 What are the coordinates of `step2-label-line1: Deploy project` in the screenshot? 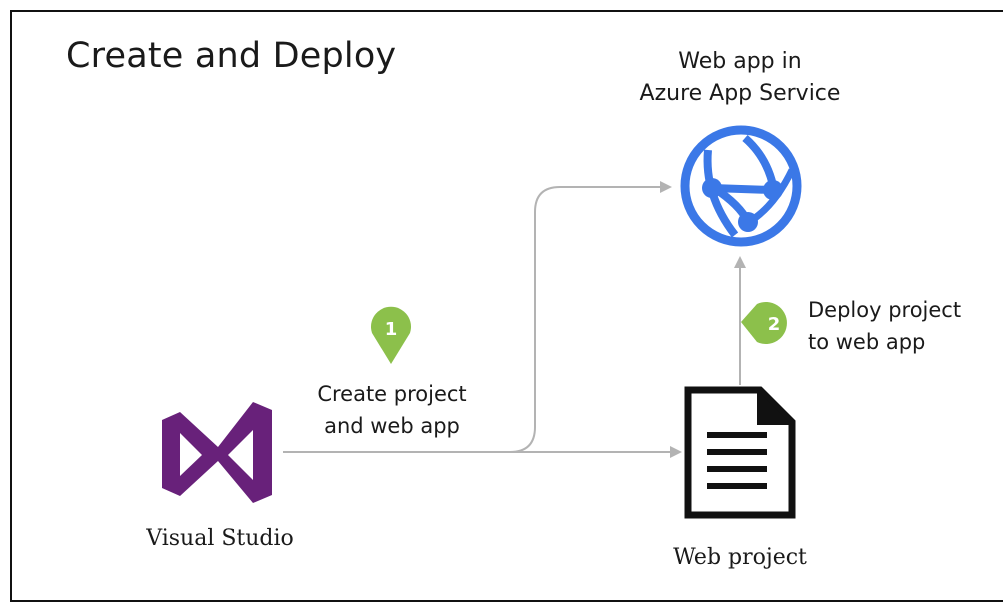 It's located at (885, 310).